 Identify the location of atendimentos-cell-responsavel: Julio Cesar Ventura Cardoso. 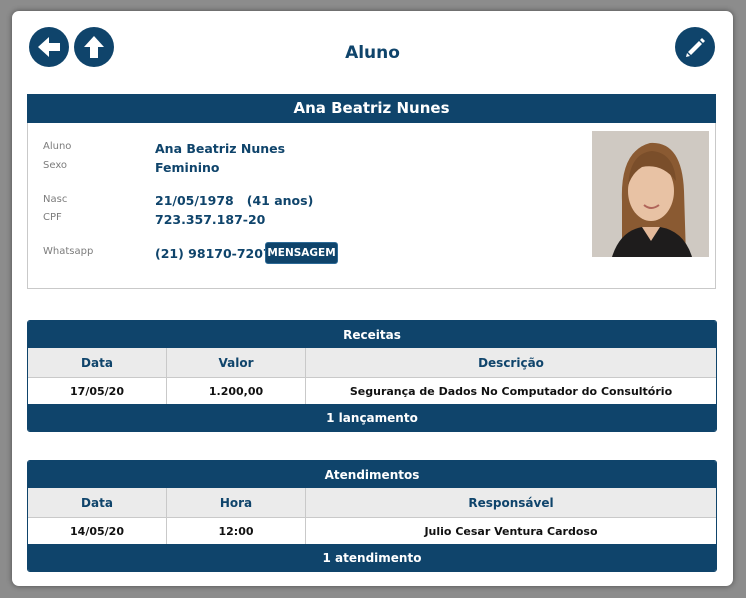
(511, 531).